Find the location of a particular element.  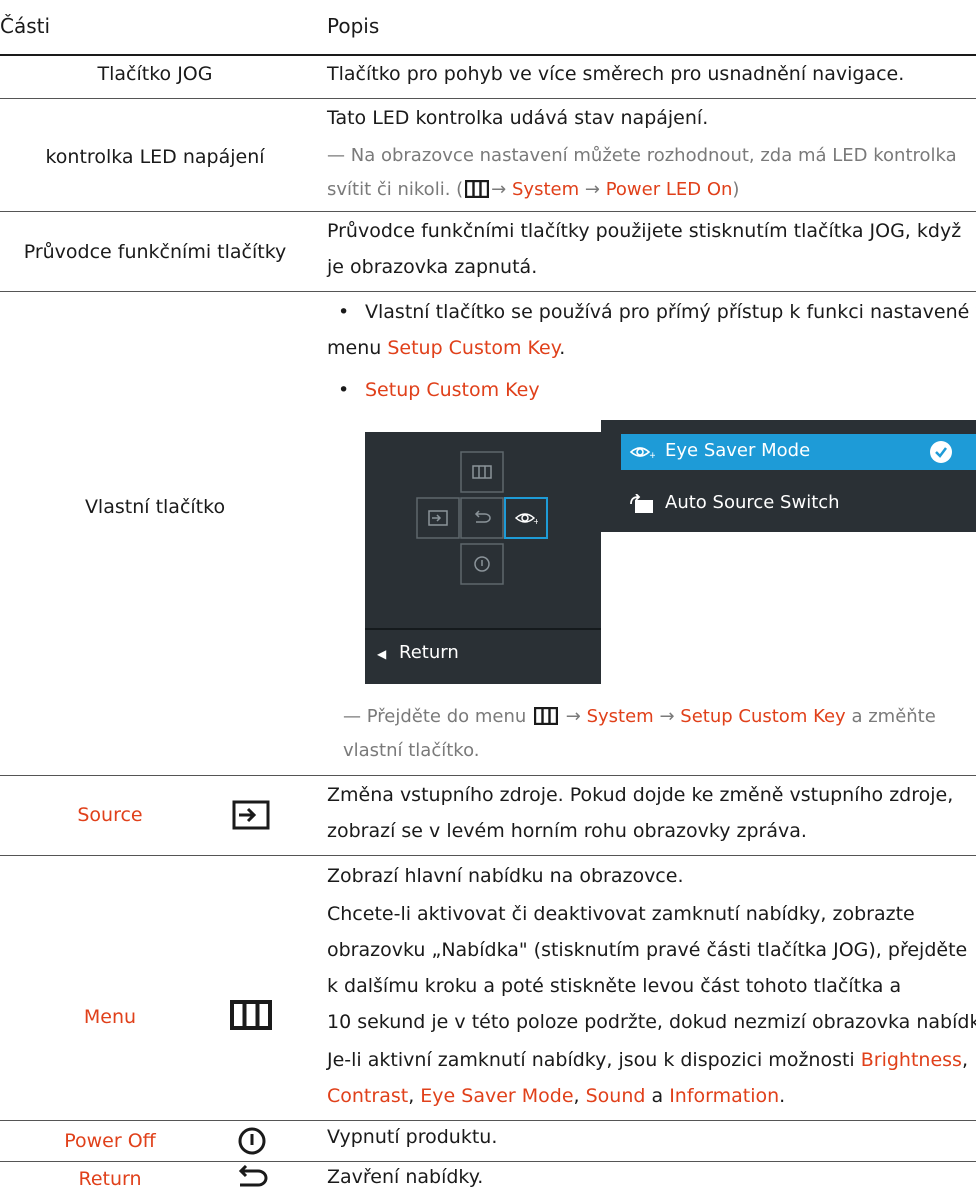

period: . is located at coordinates (782, 1096).